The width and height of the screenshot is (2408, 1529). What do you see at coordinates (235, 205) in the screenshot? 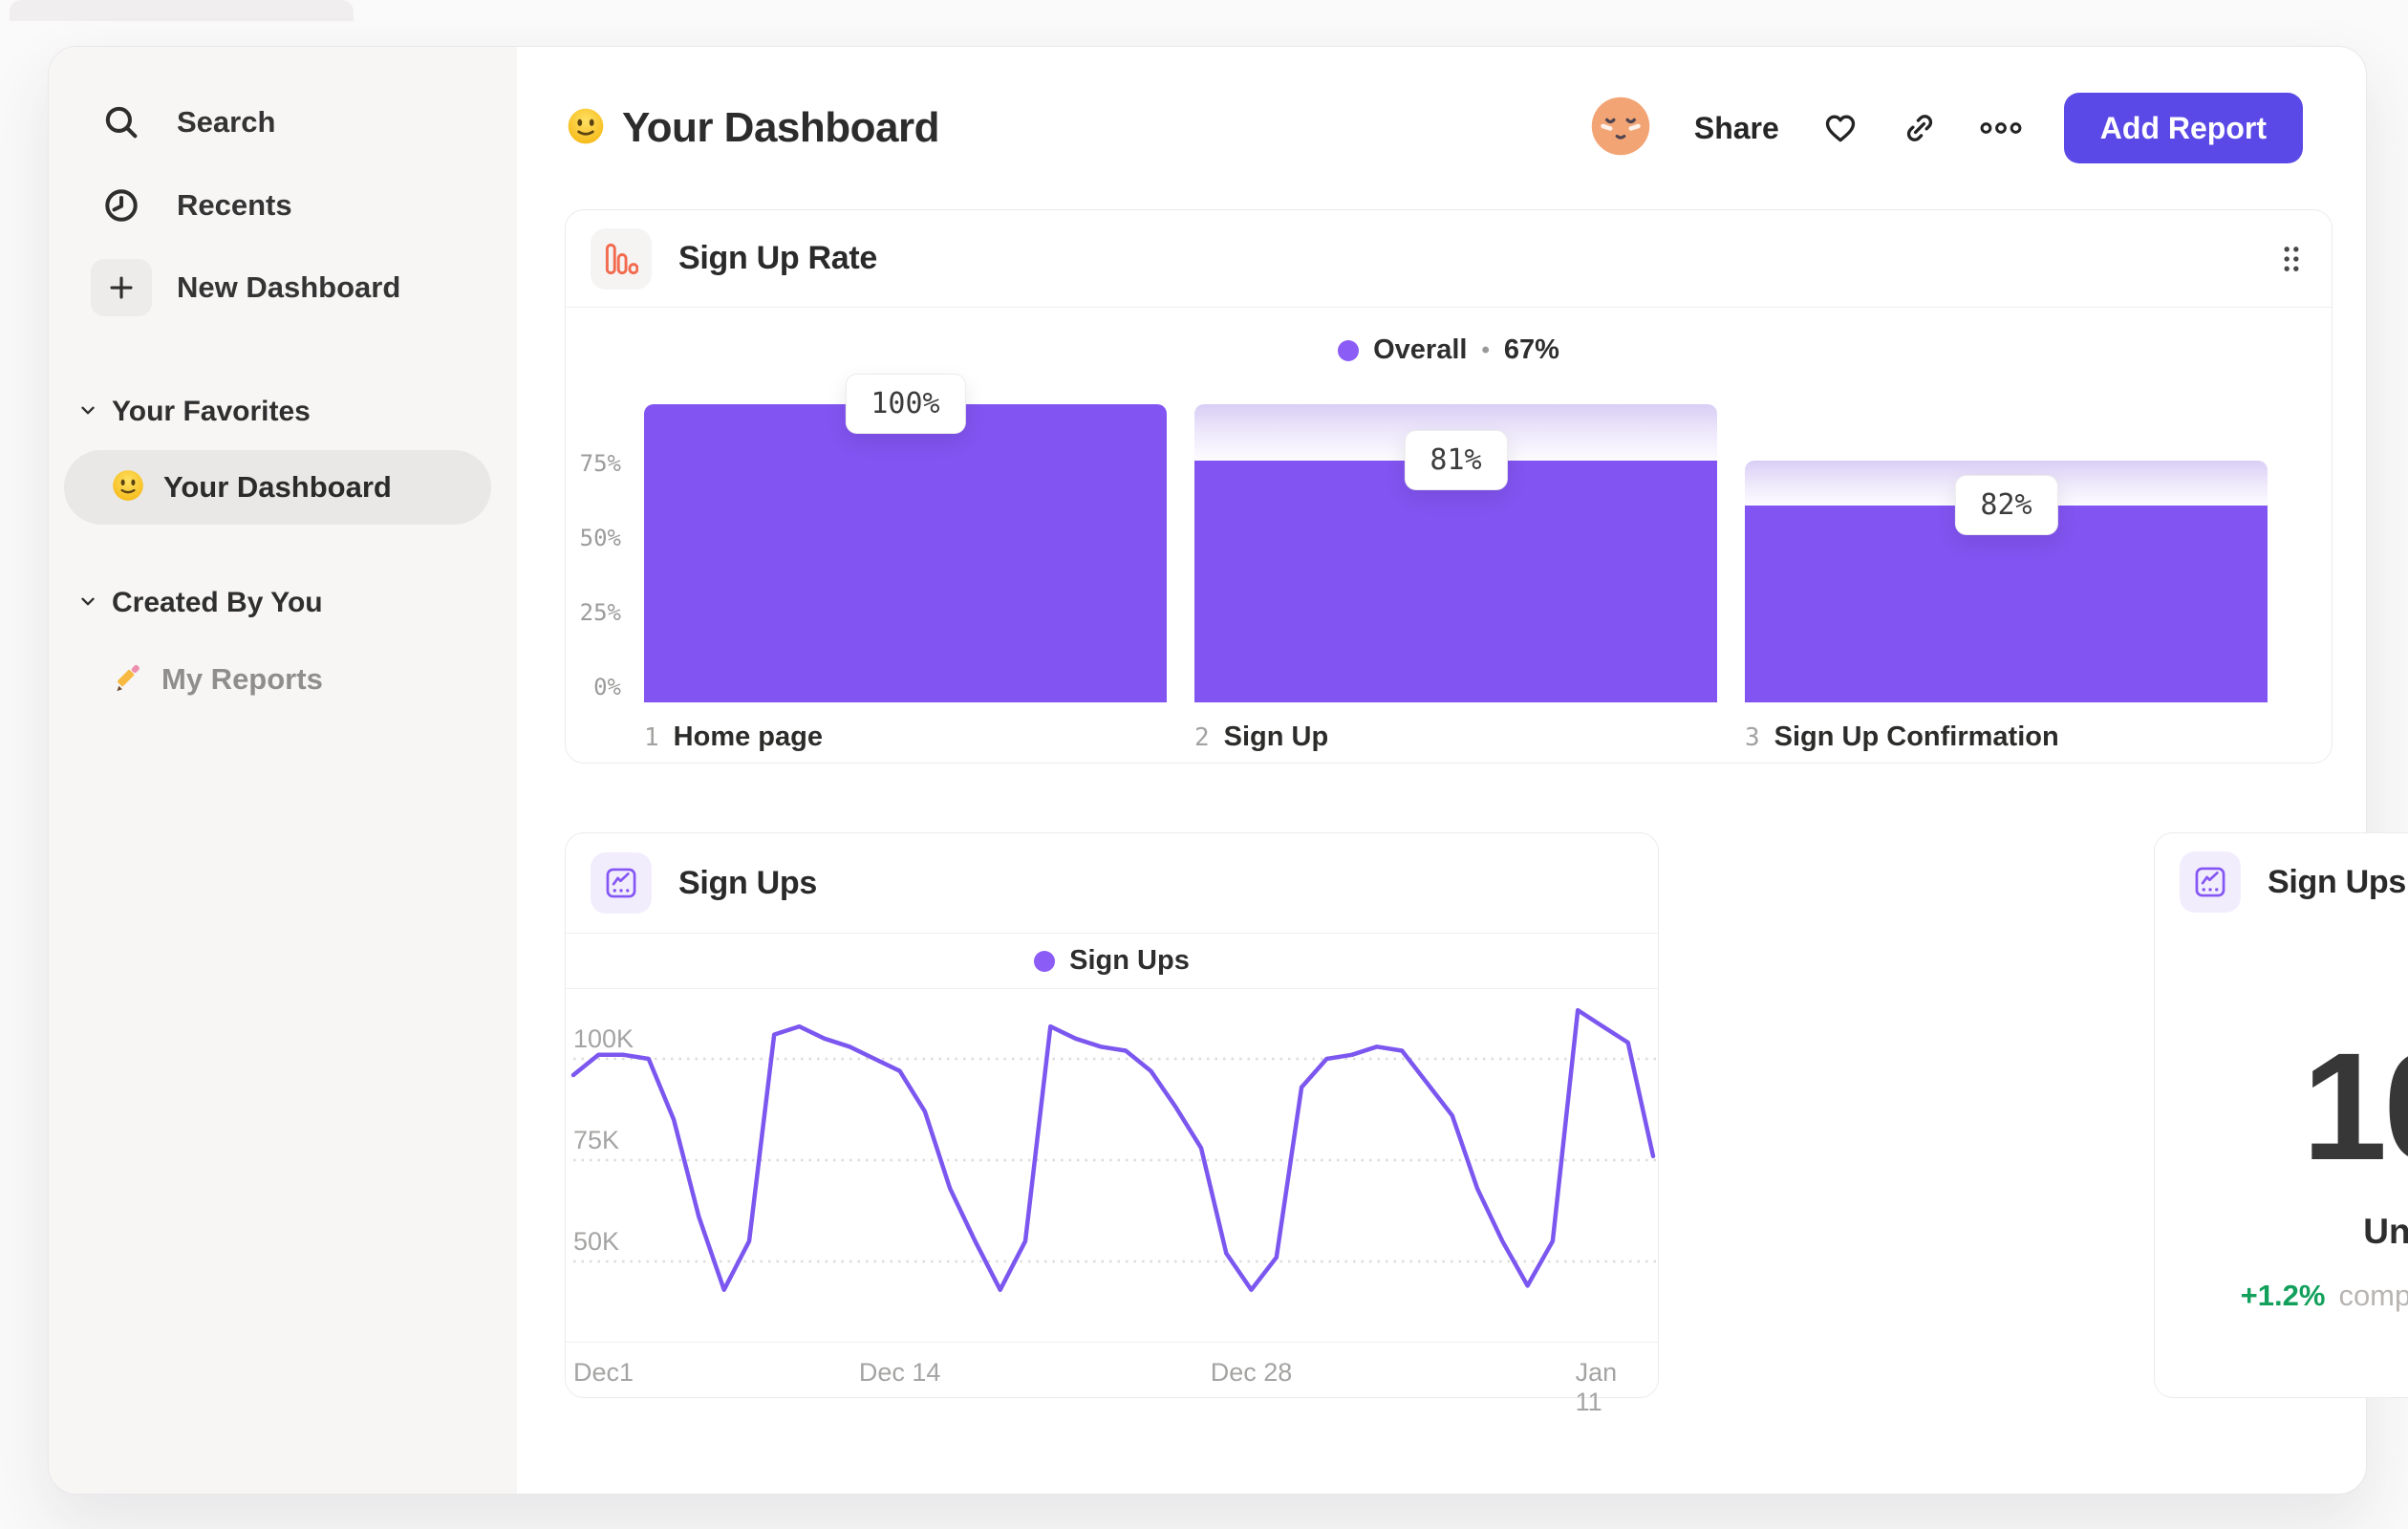
I see `sidebar-item-label: Recents` at bounding box center [235, 205].